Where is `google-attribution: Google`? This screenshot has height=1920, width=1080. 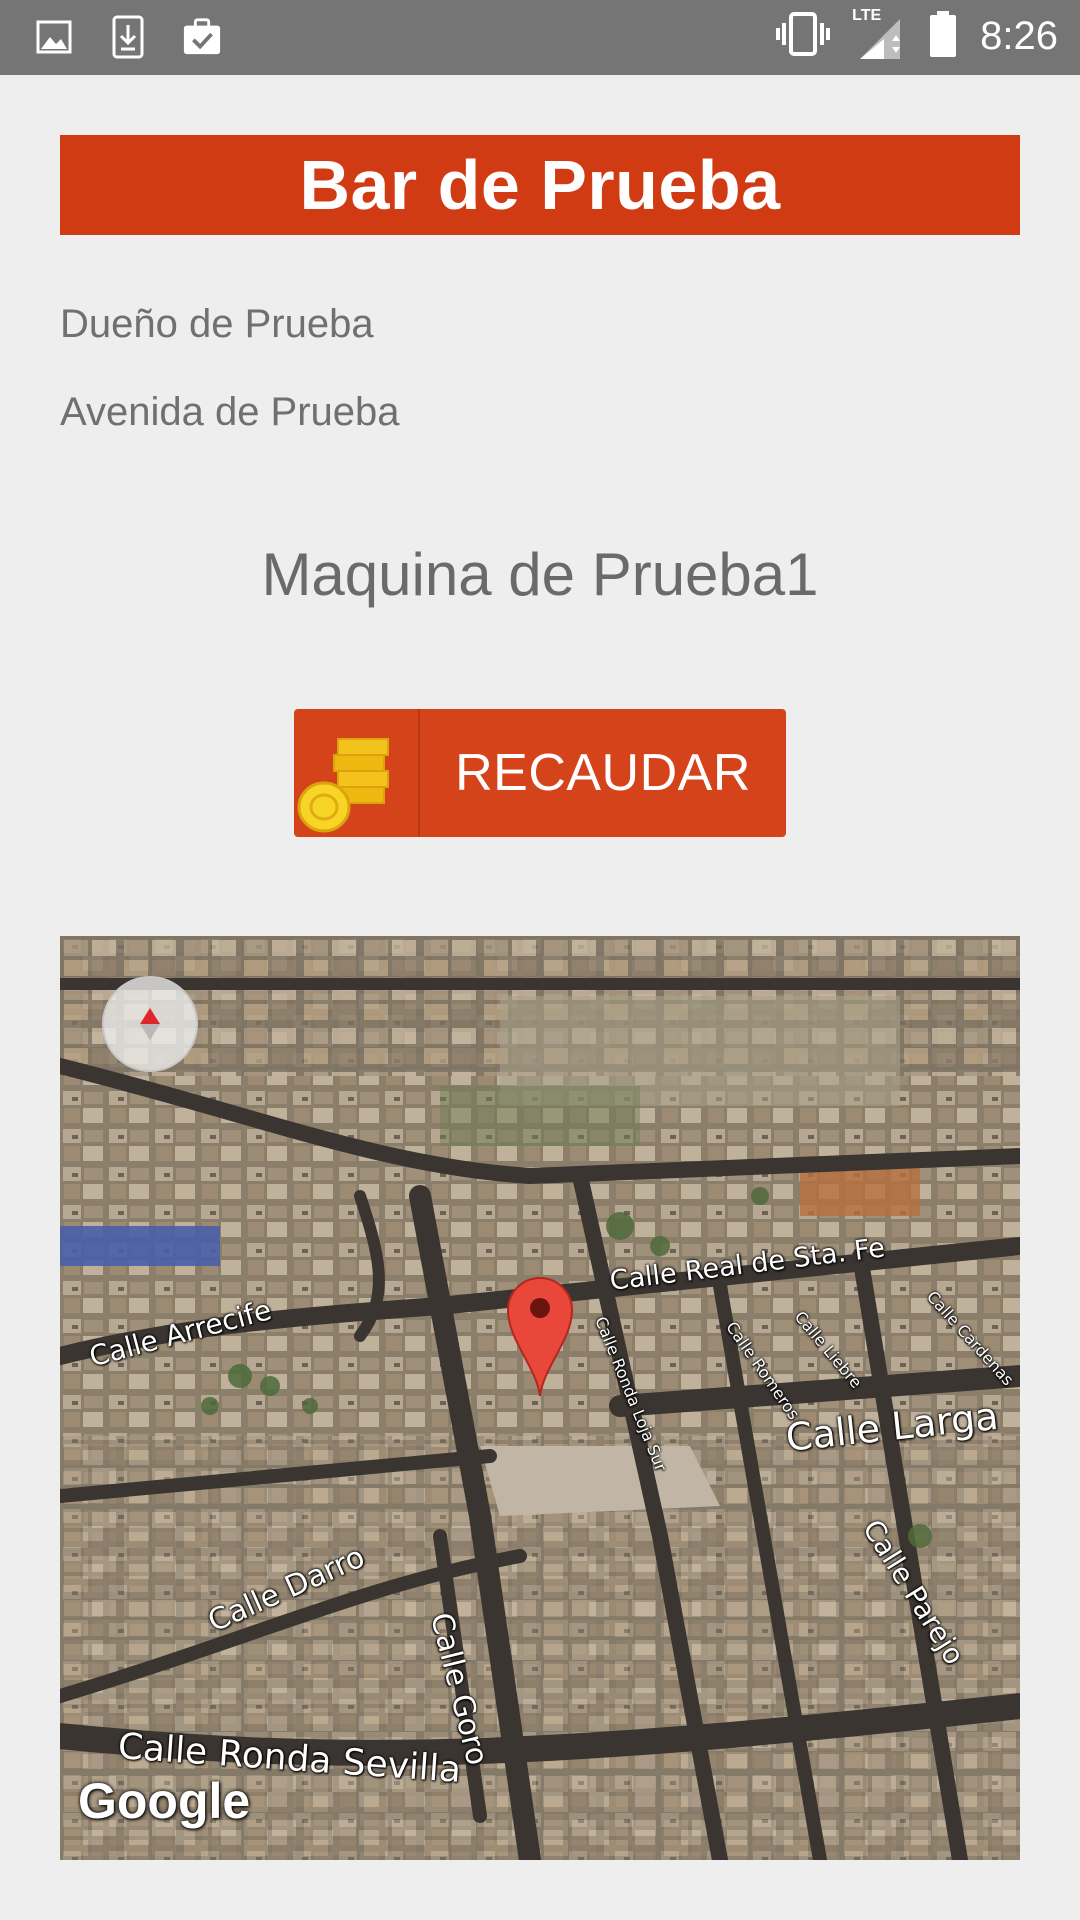 google-attribution: Google is located at coordinates (164, 1801).